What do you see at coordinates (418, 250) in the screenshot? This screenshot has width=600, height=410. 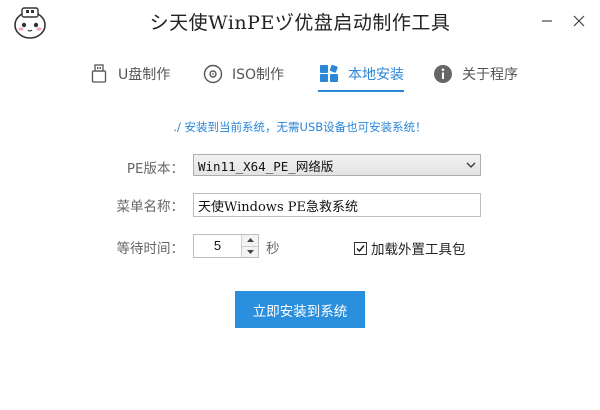 I see `load-tools-label: 加载外置工具包` at bounding box center [418, 250].